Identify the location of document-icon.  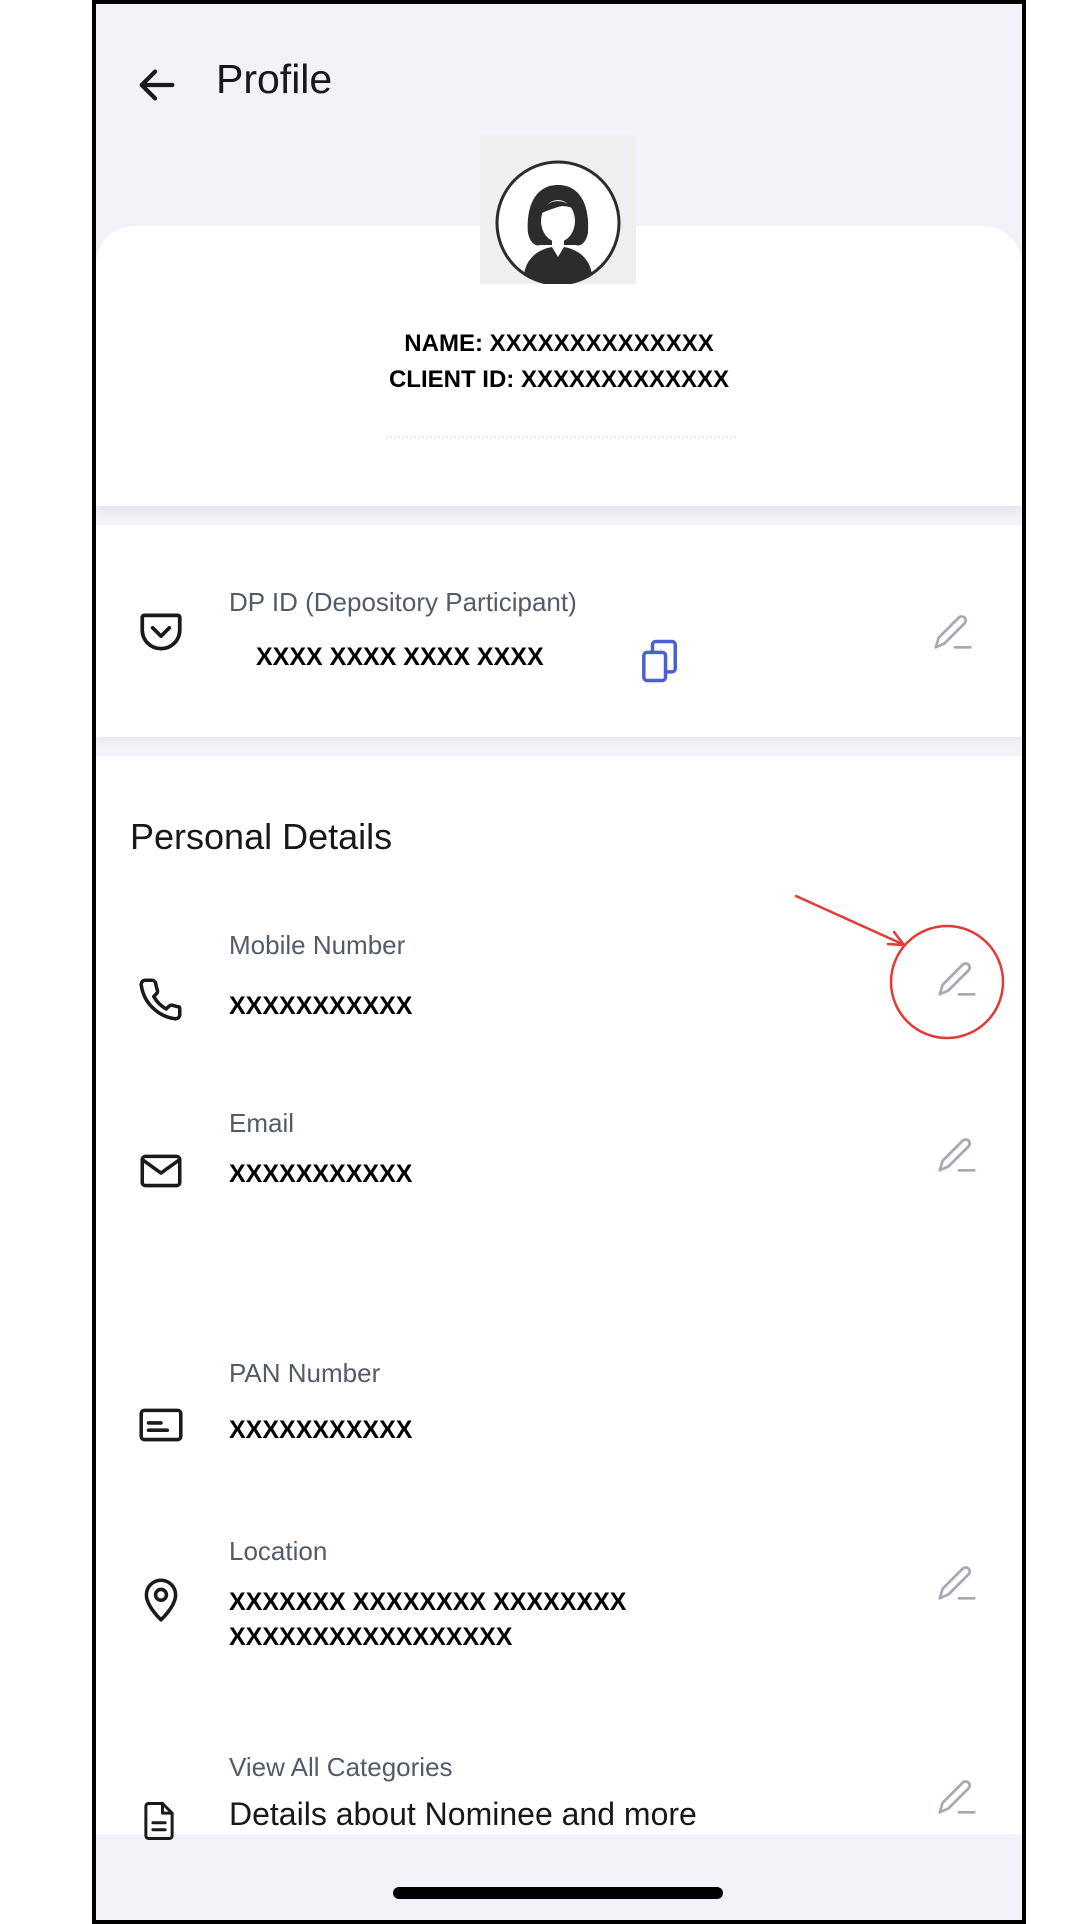
(159, 1821).